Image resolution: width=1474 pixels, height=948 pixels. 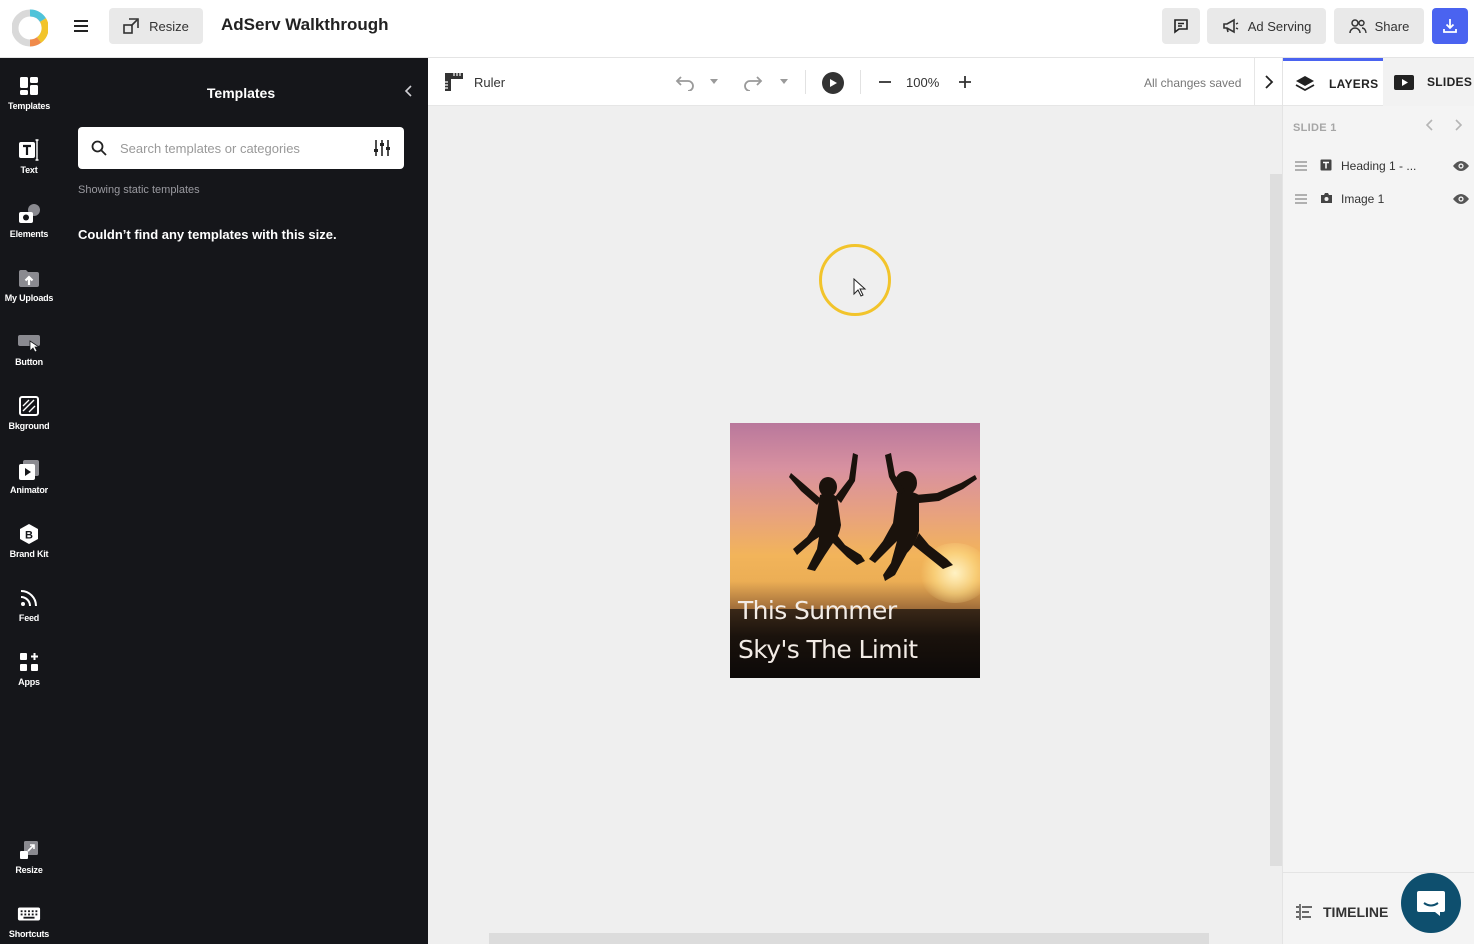 I want to click on rail-elements: Elements, so click(x=29, y=220).